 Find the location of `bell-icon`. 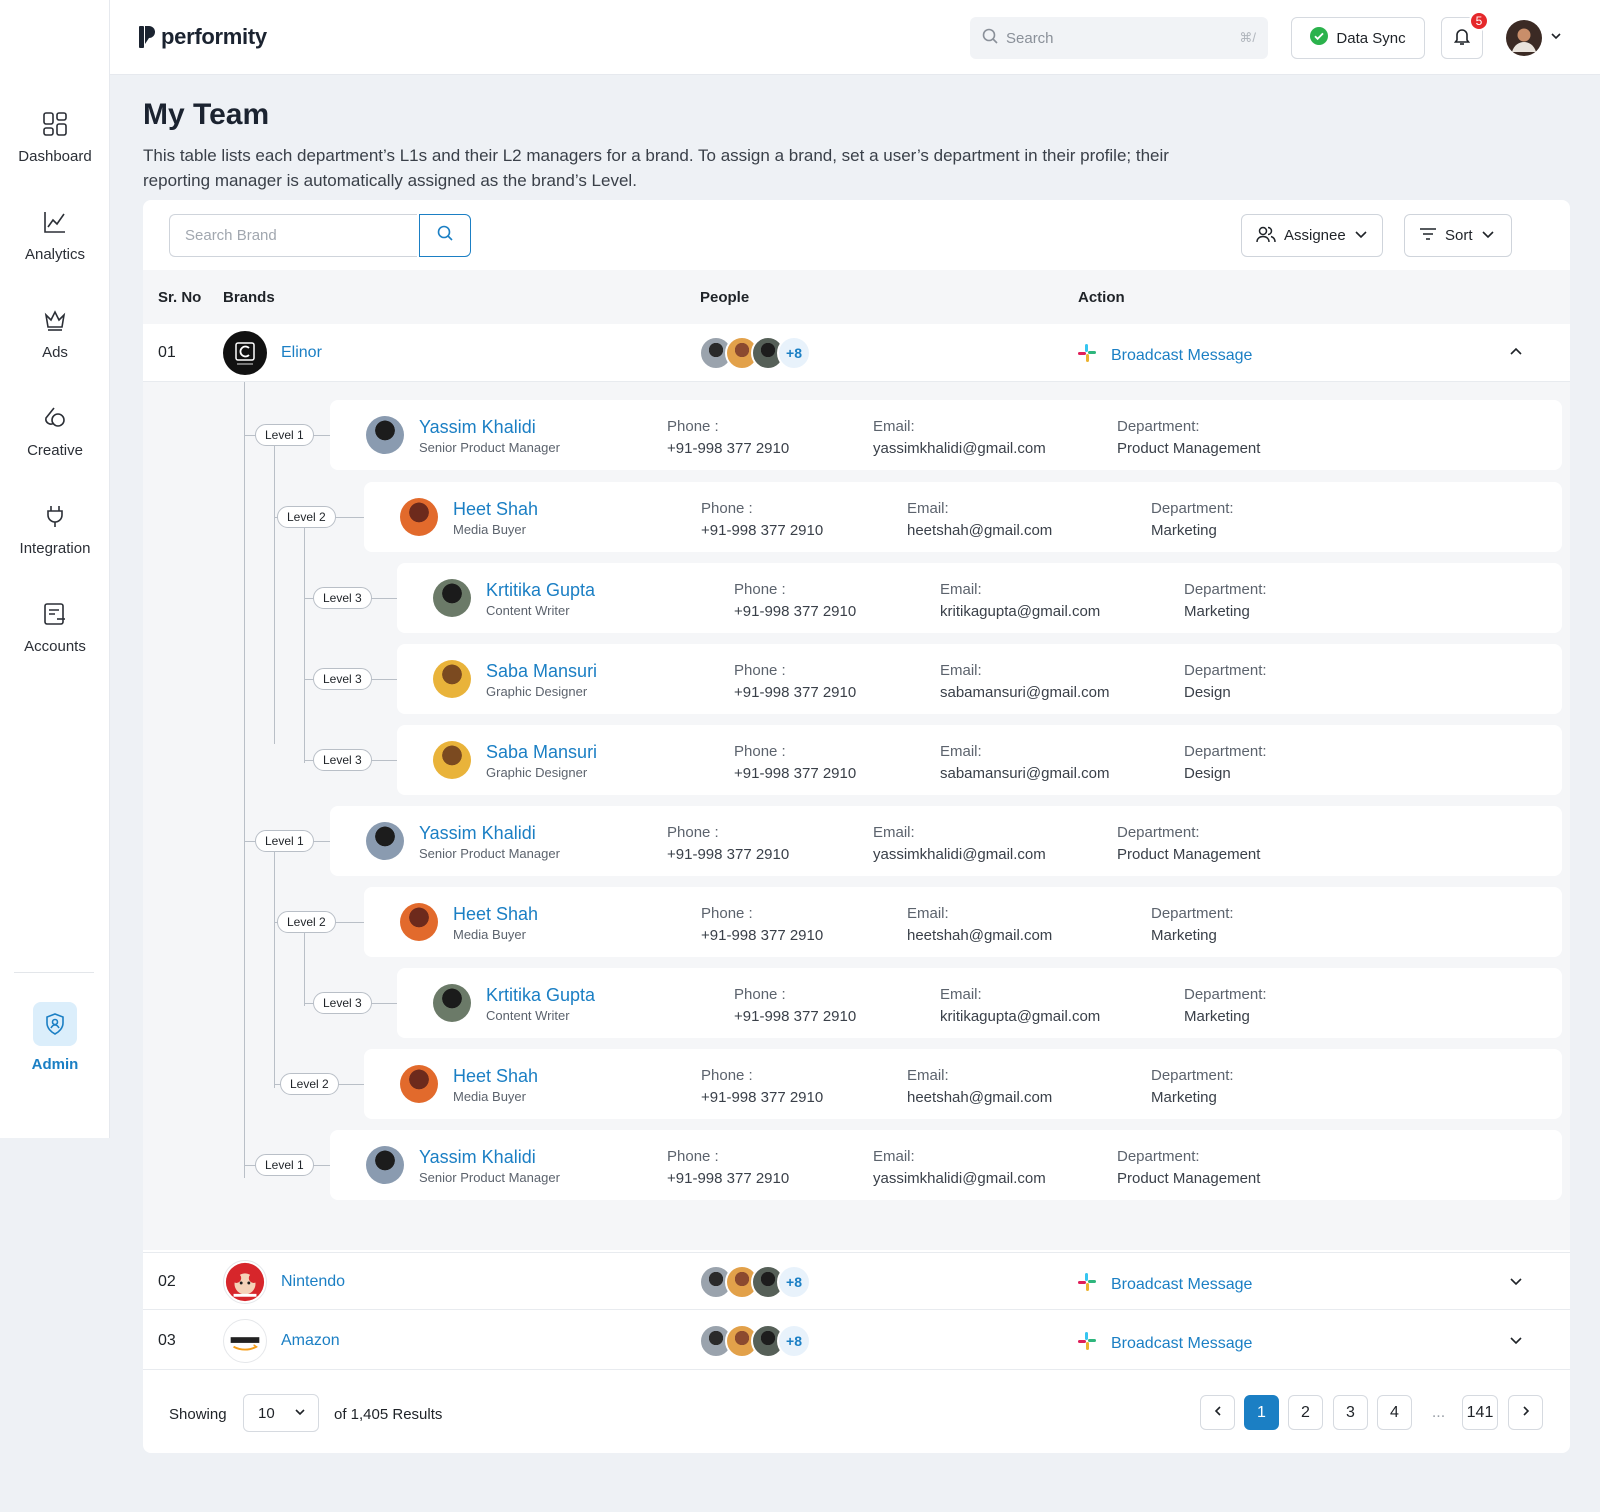

bell-icon is located at coordinates (1462, 38).